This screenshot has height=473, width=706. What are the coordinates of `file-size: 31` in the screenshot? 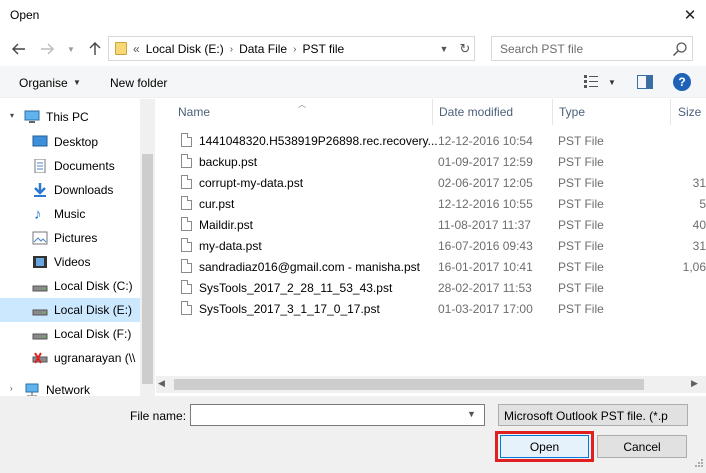 It's located at (699, 246).